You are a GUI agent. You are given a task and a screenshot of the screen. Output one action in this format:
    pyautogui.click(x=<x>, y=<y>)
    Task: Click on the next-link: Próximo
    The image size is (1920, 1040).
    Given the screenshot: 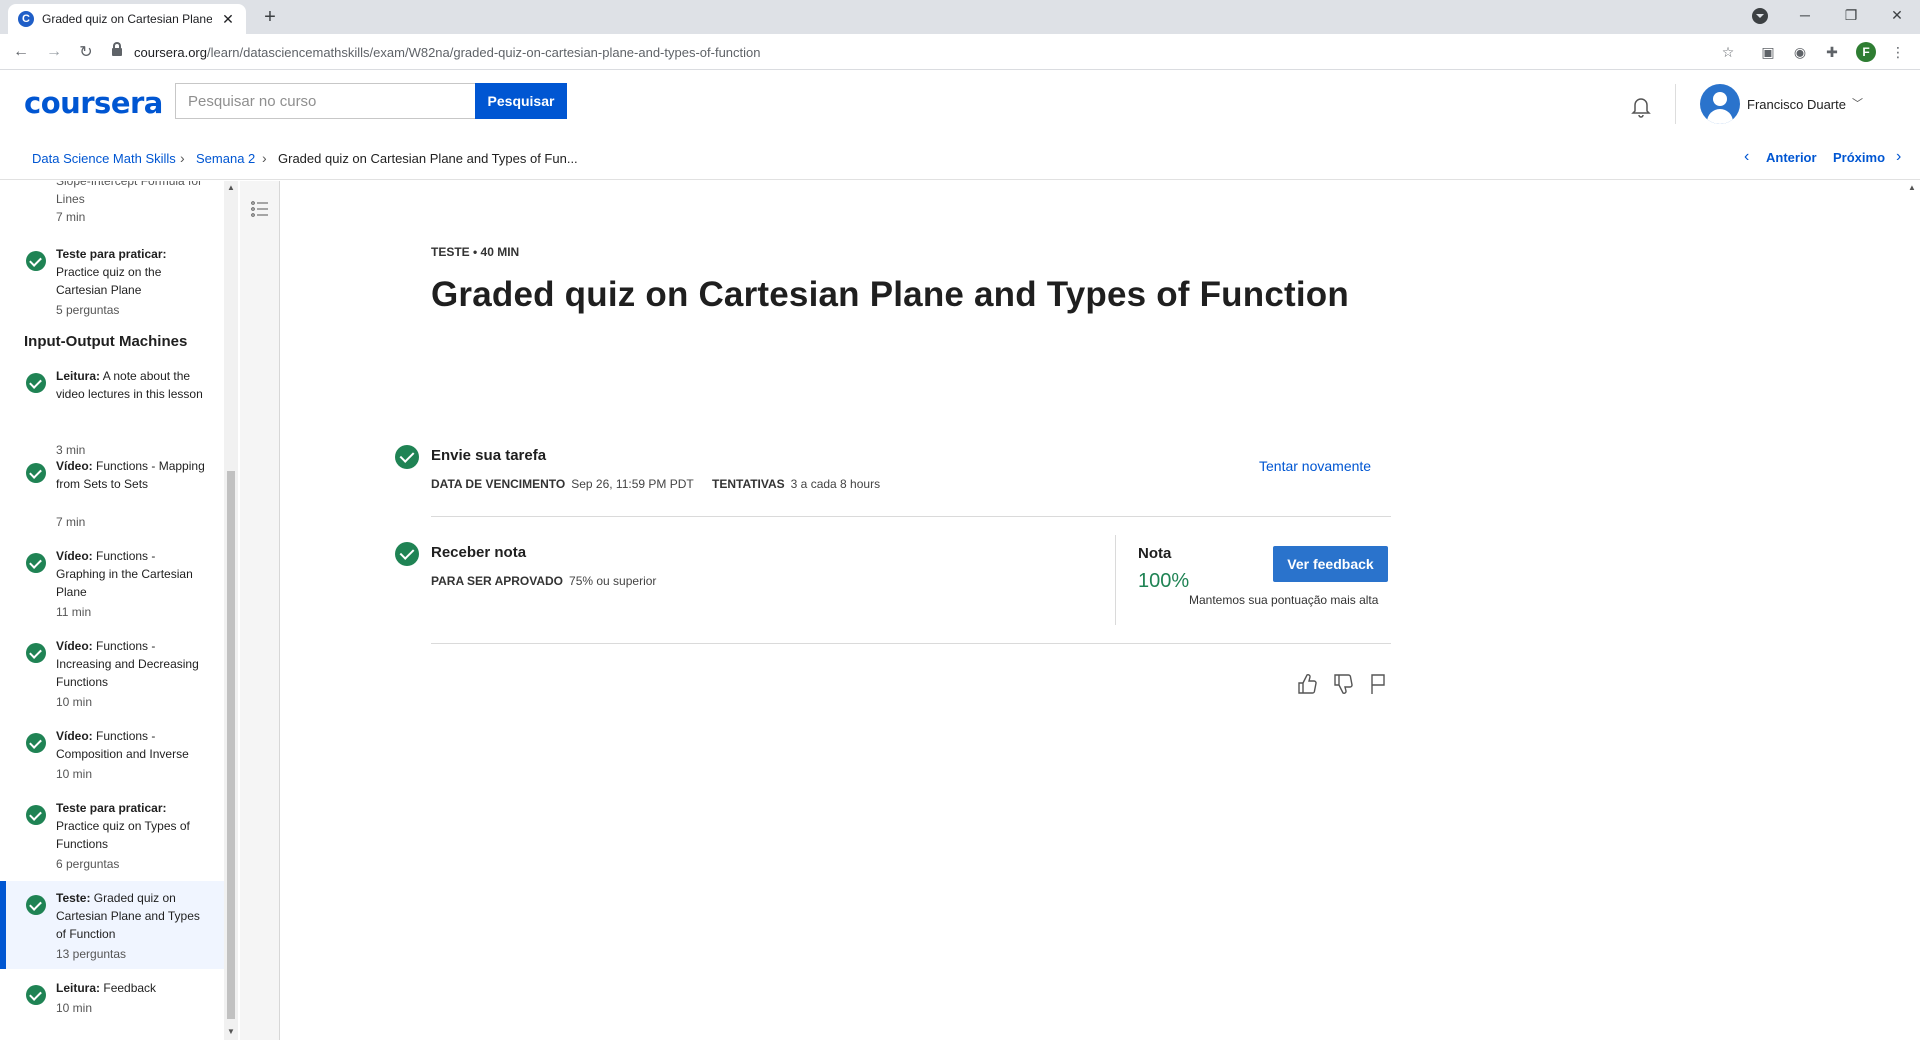 What is the action you would take?
    pyautogui.click(x=1859, y=157)
    